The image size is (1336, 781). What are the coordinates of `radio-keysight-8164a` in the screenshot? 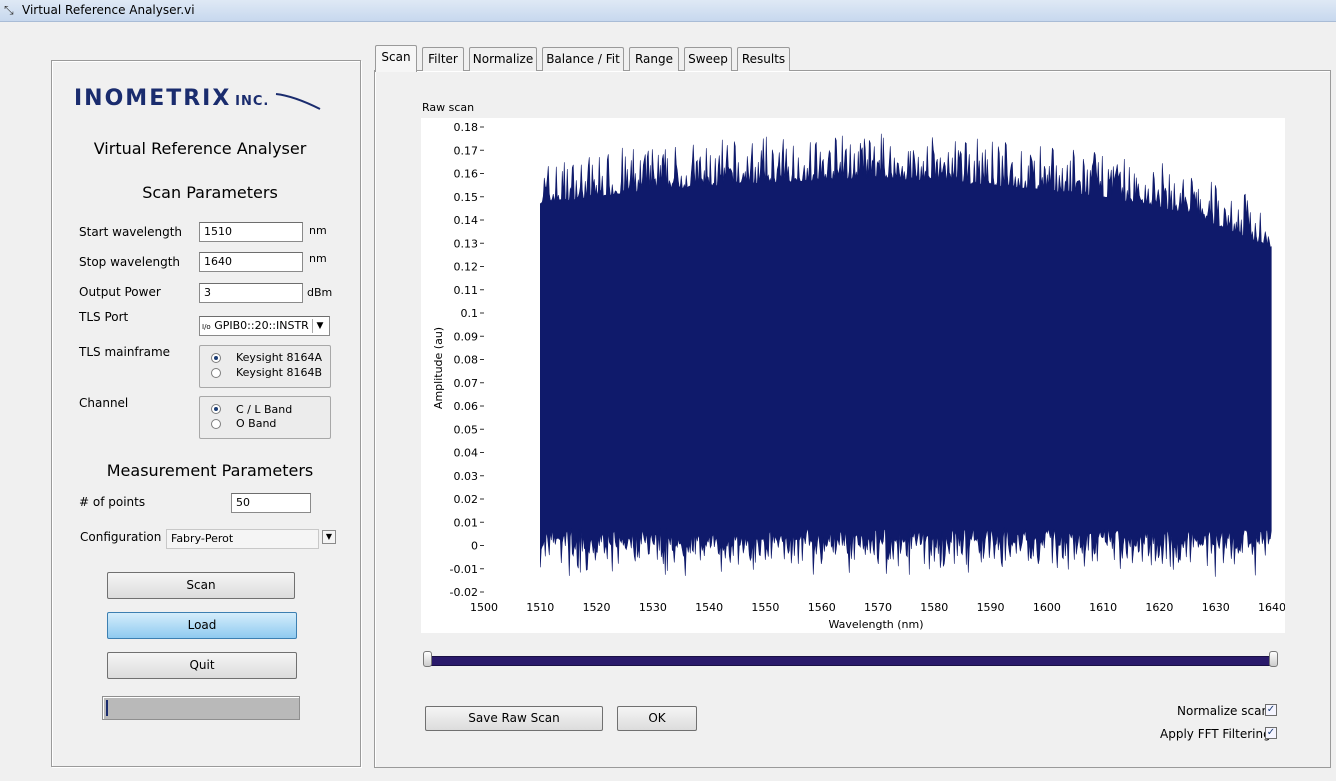 It's located at (216, 358).